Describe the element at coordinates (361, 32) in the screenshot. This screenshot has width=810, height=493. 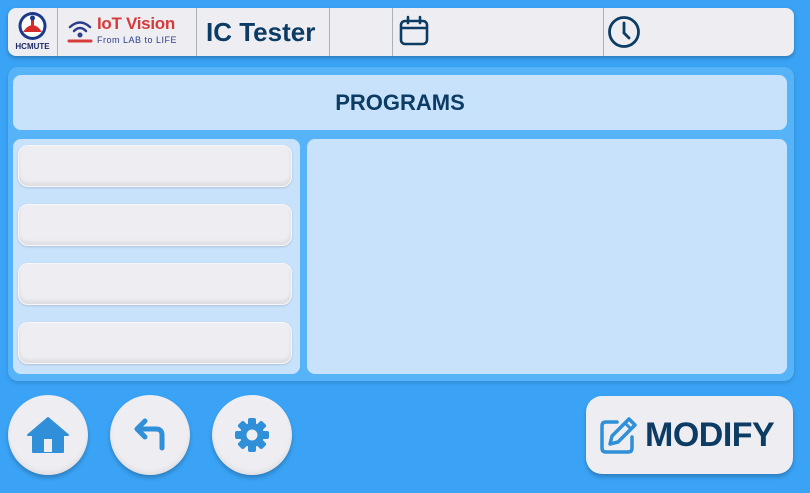
I see `header-spacer` at that location.